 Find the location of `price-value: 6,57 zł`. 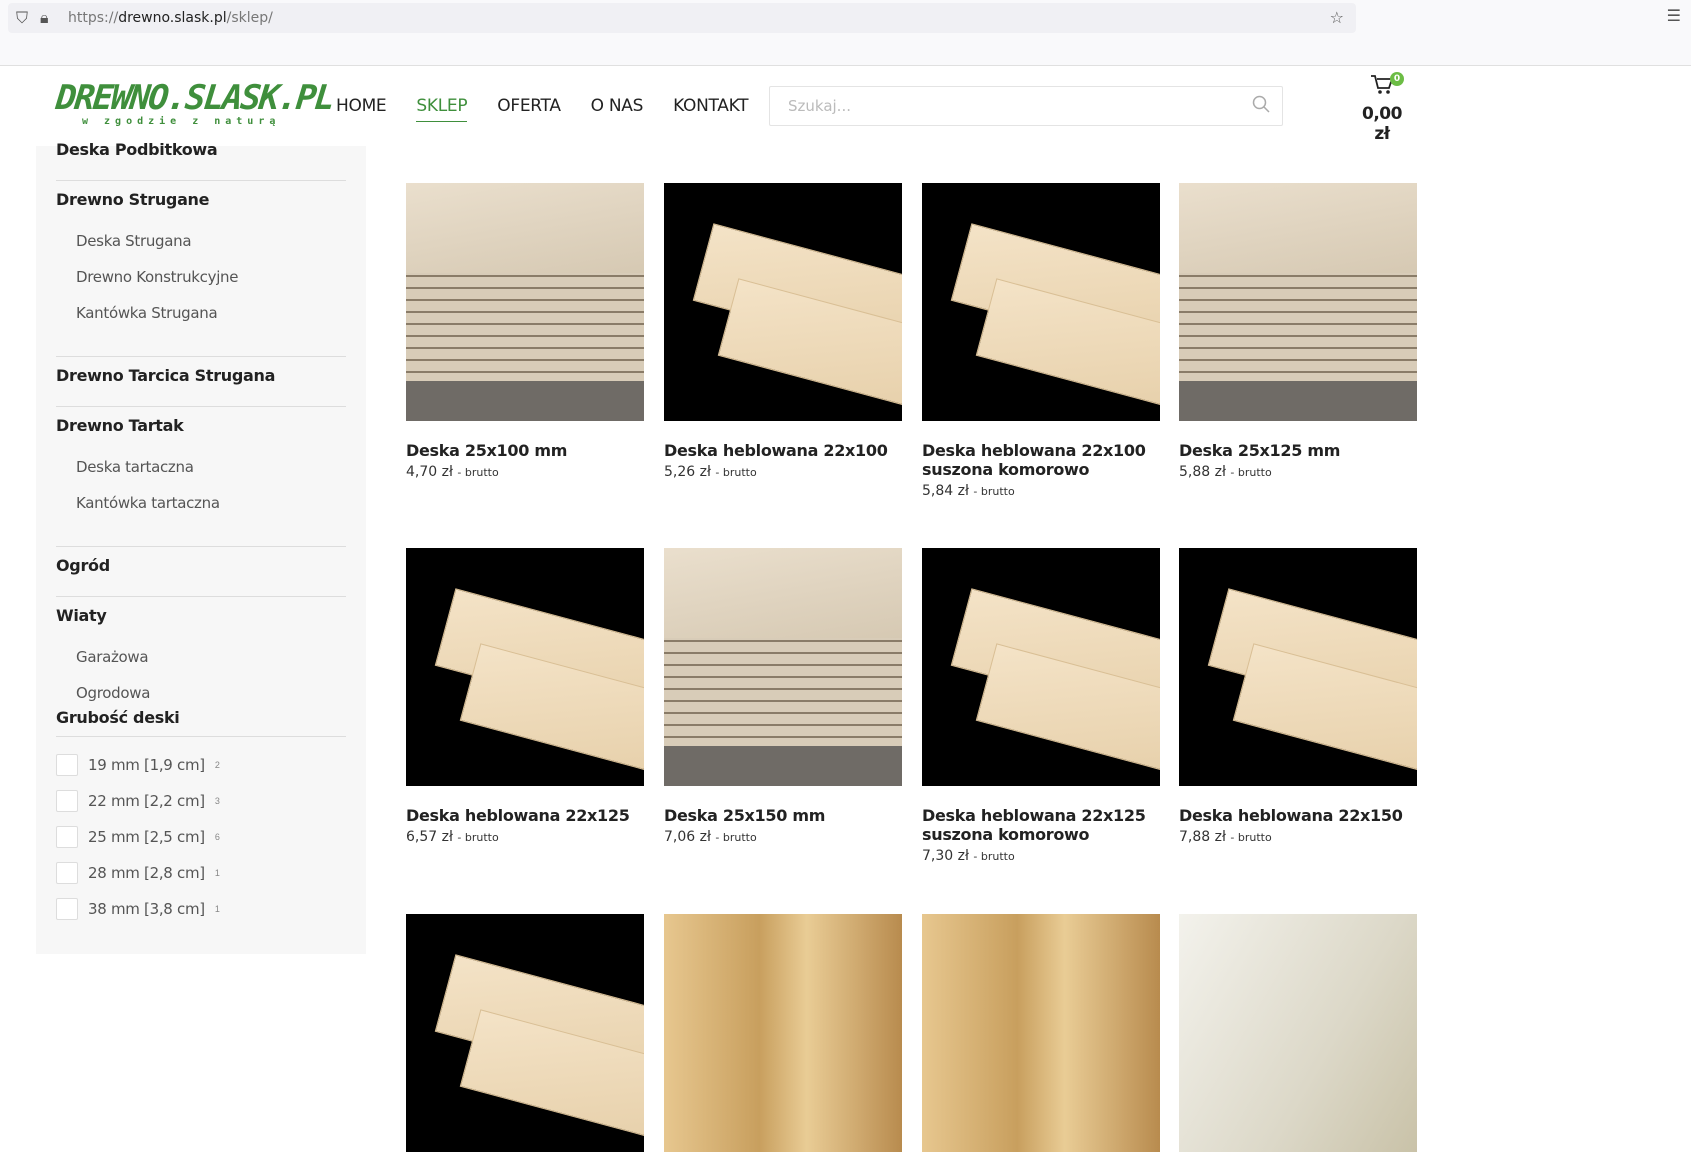

price-value: 6,57 zł is located at coordinates (429, 837).